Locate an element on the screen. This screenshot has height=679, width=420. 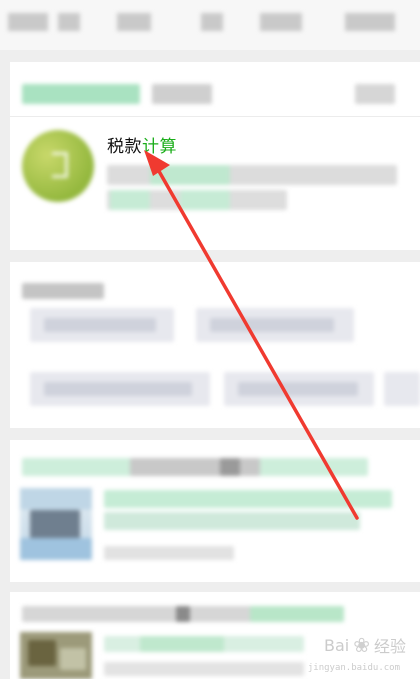
search-result-title: 税款计算 is located at coordinates (142, 147).